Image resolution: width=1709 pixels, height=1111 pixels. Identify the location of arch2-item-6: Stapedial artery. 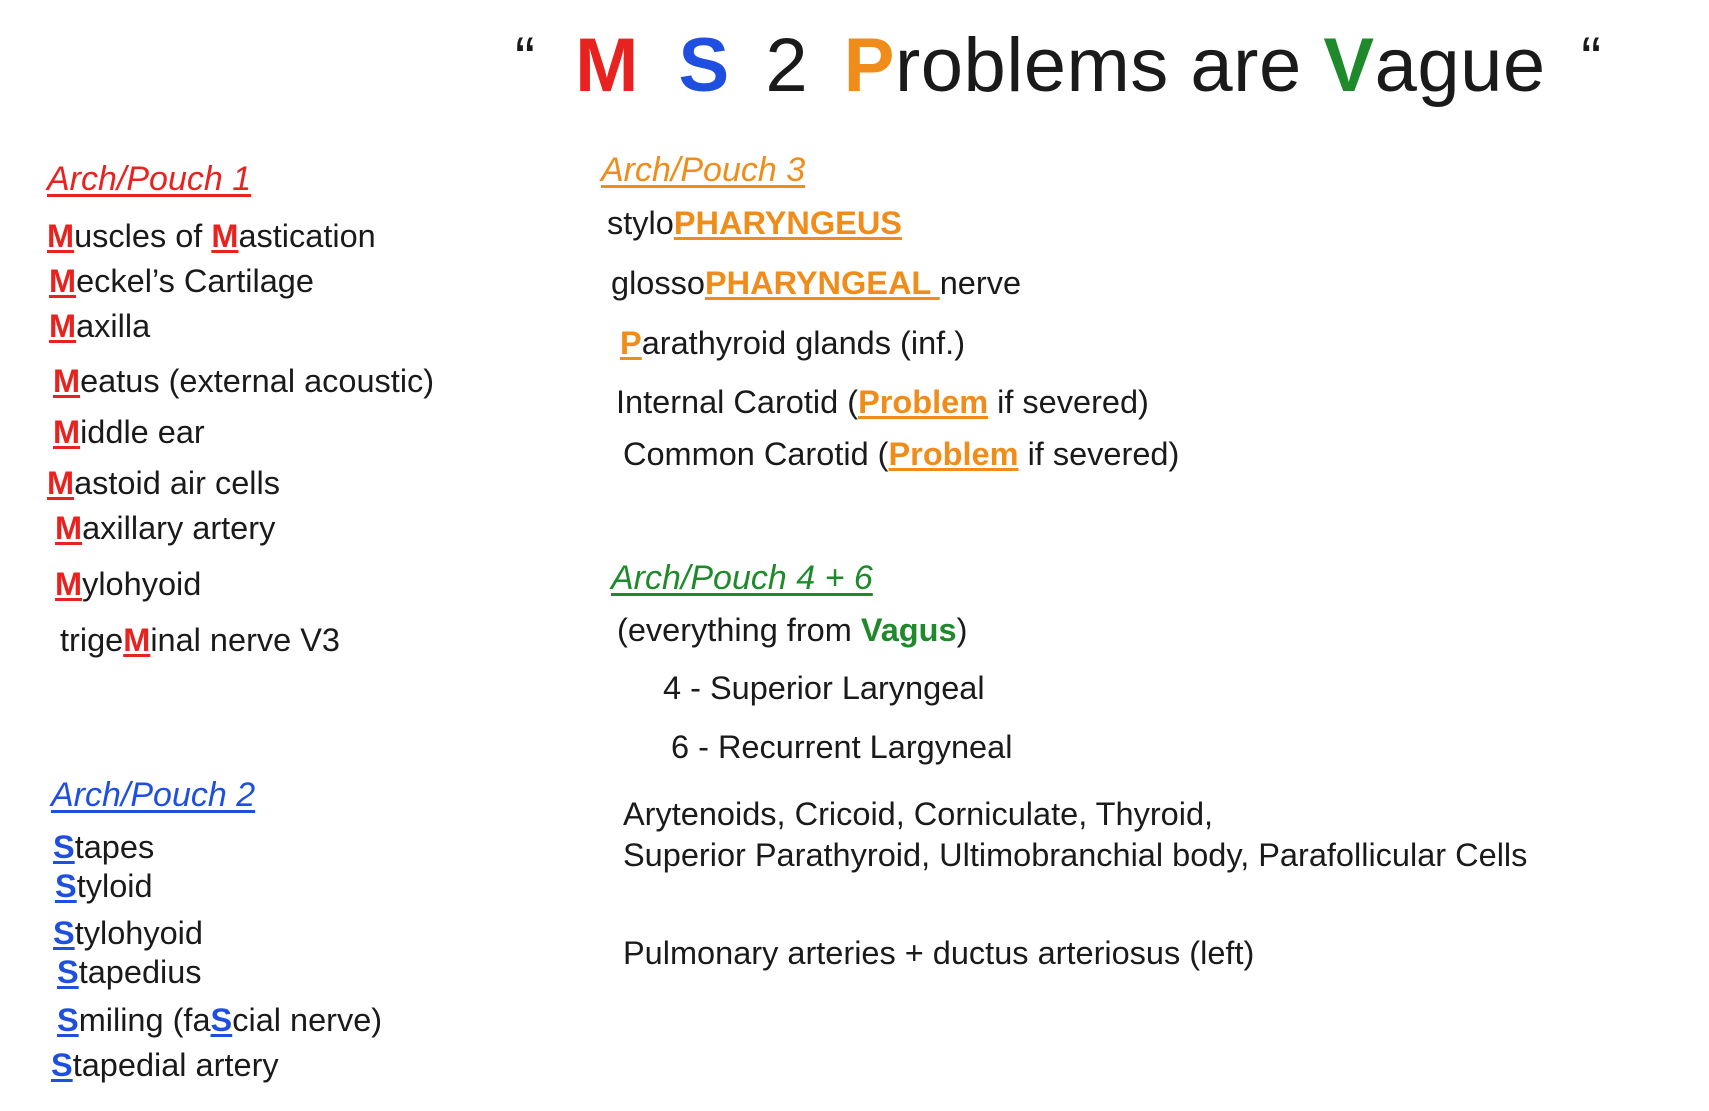
(165, 1065).